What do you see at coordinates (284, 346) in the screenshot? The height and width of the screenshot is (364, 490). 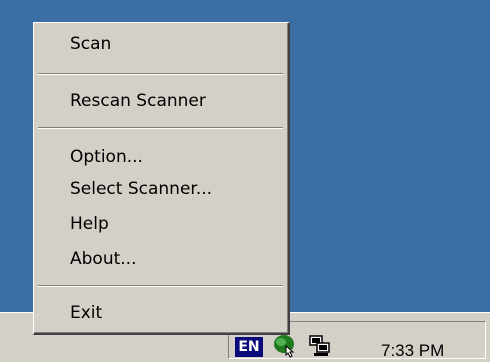 I see `scanner-tray-icon` at bounding box center [284, 346].